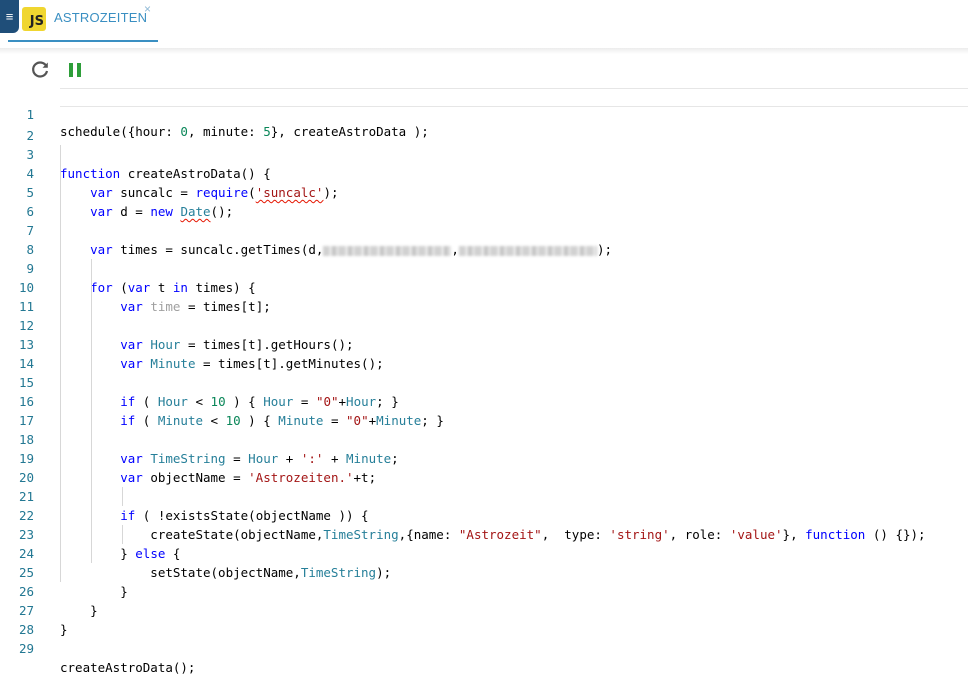  I want to click on line-code: createAstroData();, so click(128, 667).